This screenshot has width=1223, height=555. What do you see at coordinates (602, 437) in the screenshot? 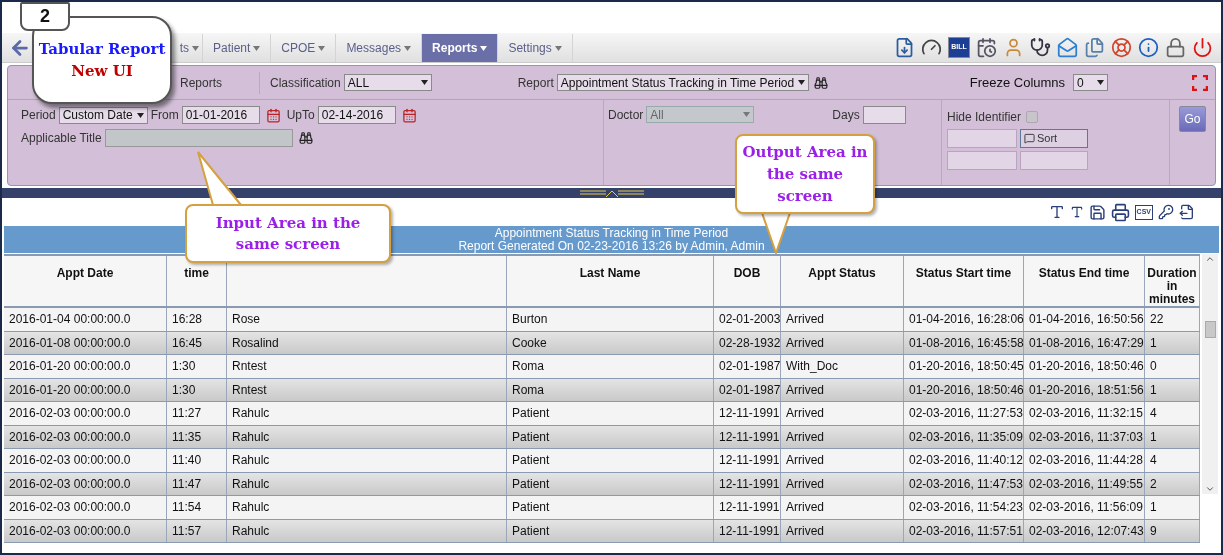
I see `table-row: 2016-02-03 00:00:00.0 11:35 Rahulc Patient 12-11-1991 Arrived 02-03-2016, 11:35:09 02-03-2016, 11:37:03 1` at bounding box center [602, 437].